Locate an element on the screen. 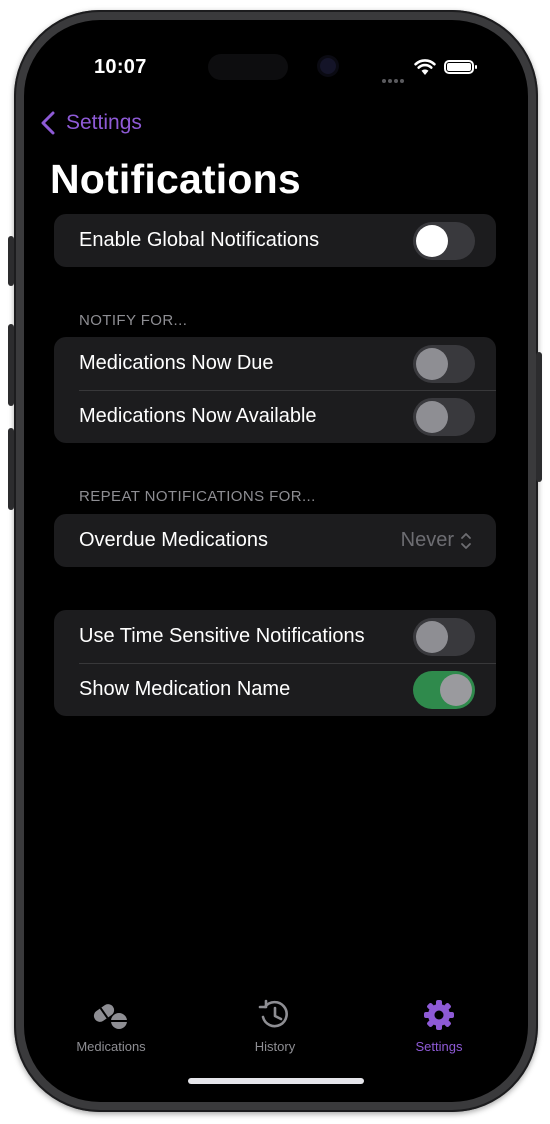 The width and height of the screenshot is (550, 1124). battery-icon is located at coordinates (460, 67).